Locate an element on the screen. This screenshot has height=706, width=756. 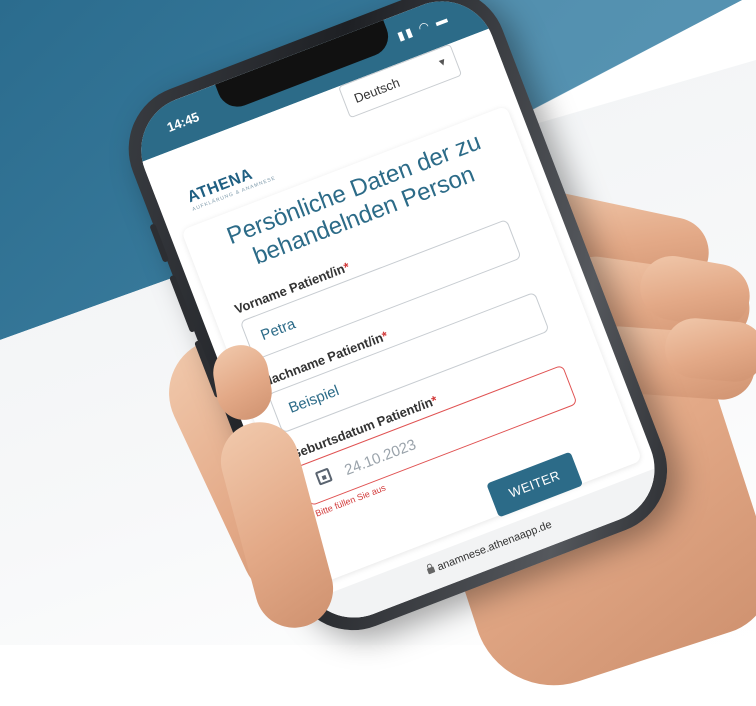
chevron-down-icon: ▼ is located at coordinates (443, 63).